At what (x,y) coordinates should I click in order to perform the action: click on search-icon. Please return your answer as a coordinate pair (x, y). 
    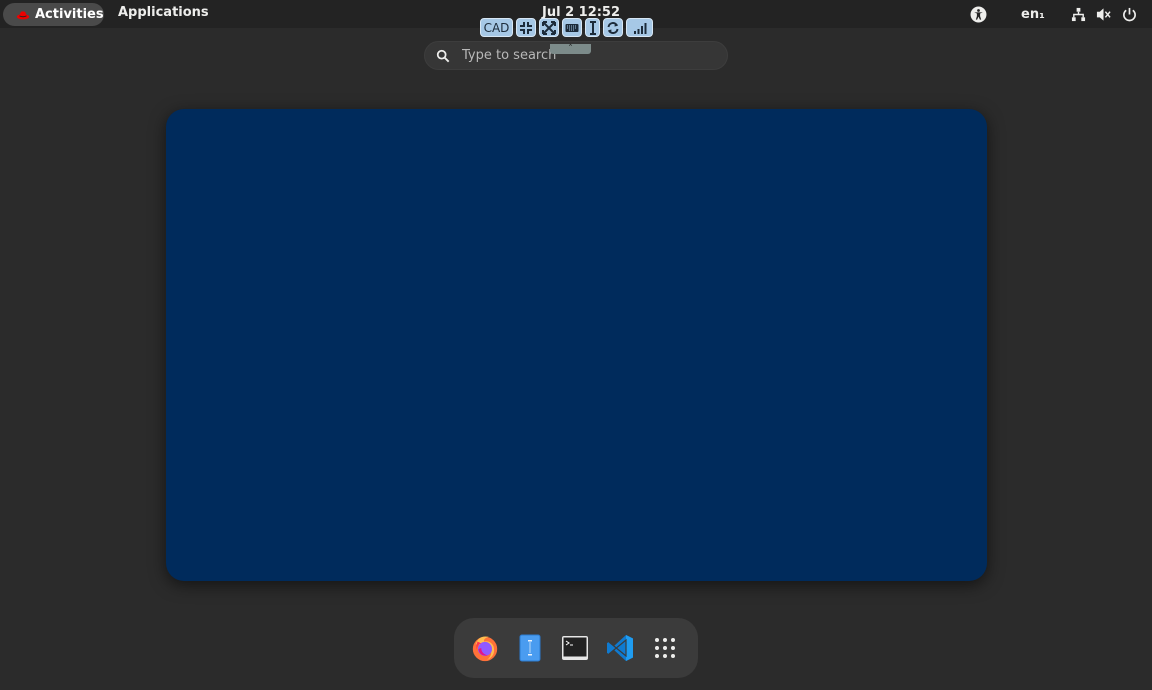
    Looking at the image, I should click on (443, 55).